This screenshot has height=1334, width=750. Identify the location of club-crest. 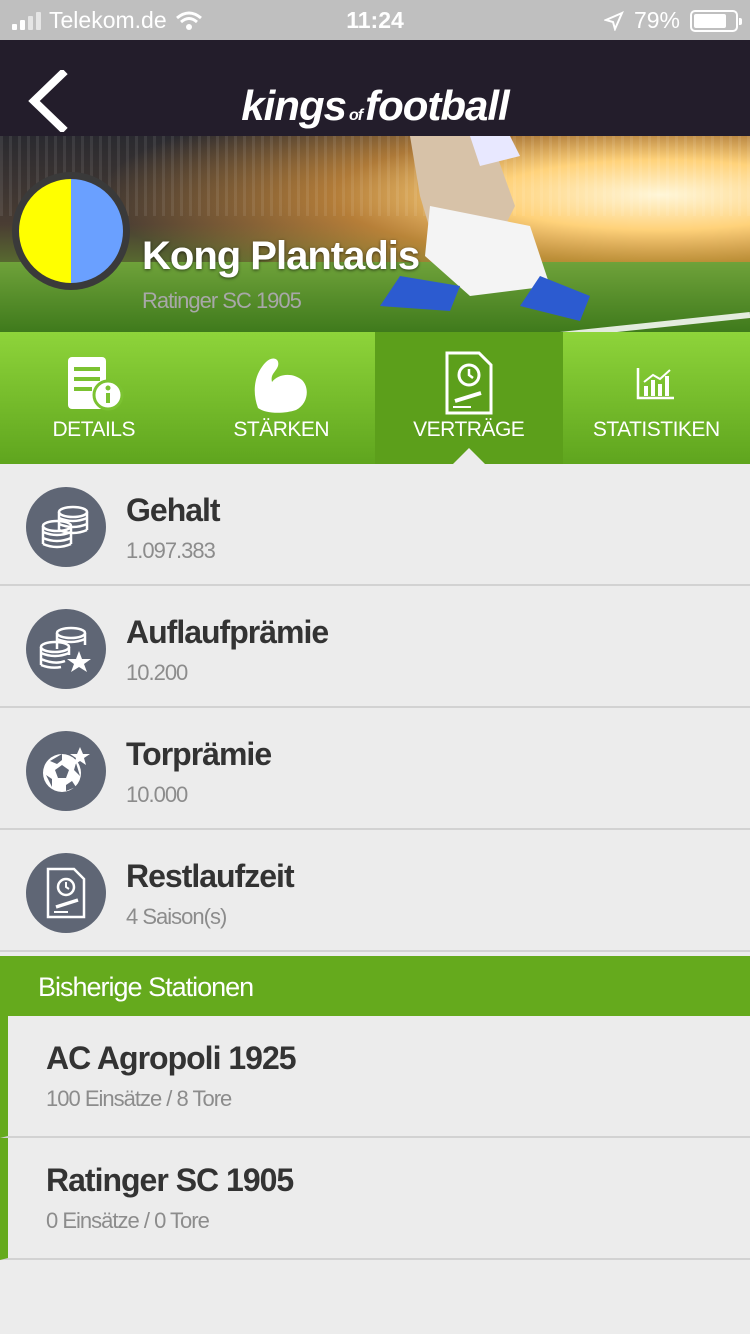
(71, 231).